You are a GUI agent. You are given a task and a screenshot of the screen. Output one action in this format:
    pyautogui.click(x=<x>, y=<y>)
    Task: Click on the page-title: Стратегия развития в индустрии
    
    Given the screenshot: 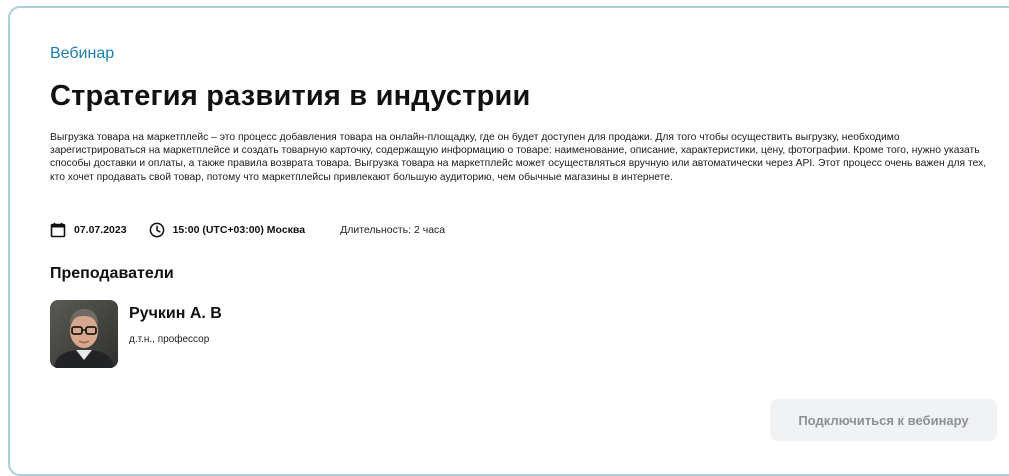 What is the action you would take?
    pyautogui.click(x=290, y=96)
    